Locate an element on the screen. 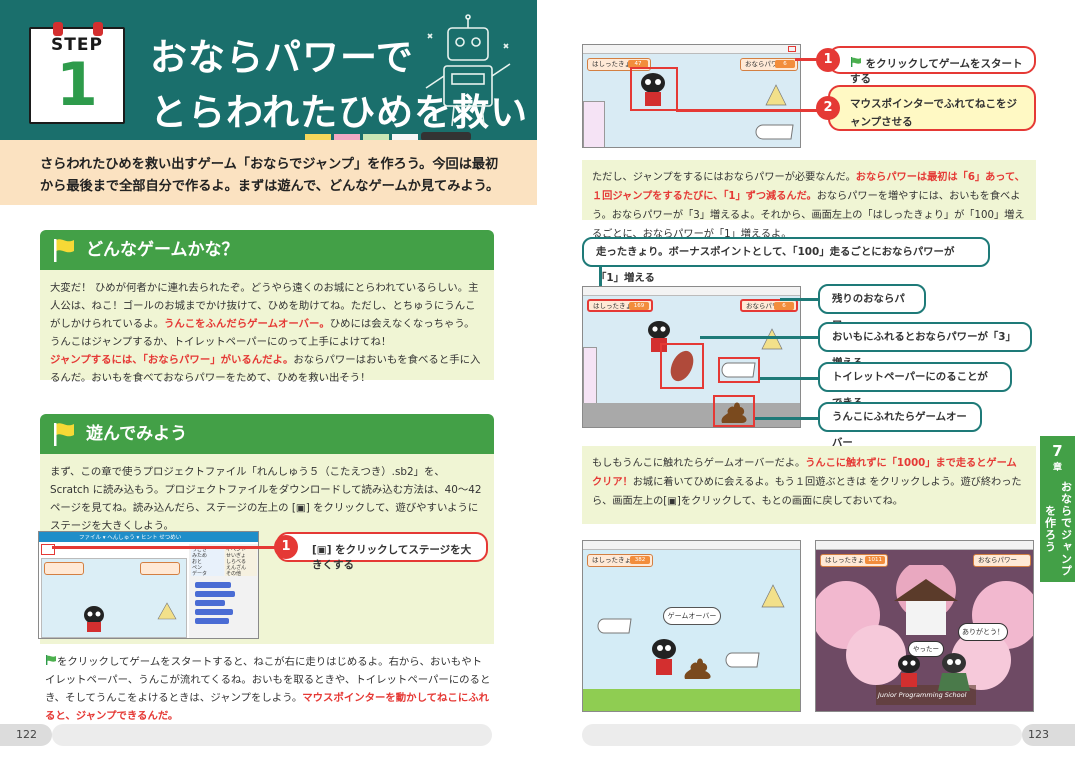 This screenshot has width=1075, height=759. speech-bubble-gameover: ゲームオーバー is located at coordinates (692, 616).